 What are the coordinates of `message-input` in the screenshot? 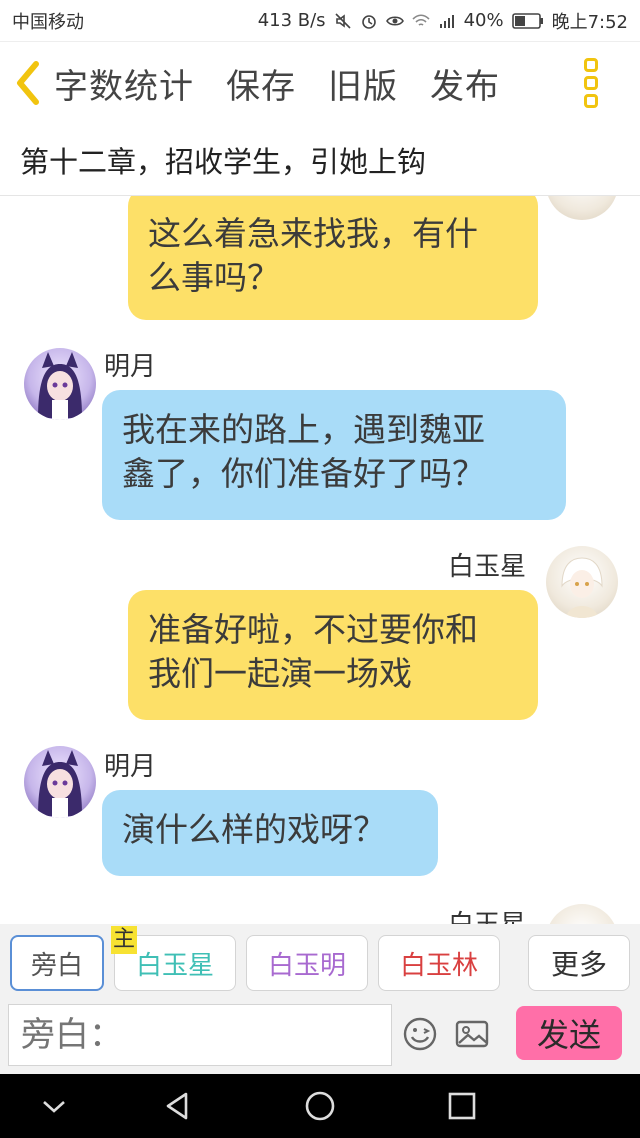 It's located at (200, 1035).